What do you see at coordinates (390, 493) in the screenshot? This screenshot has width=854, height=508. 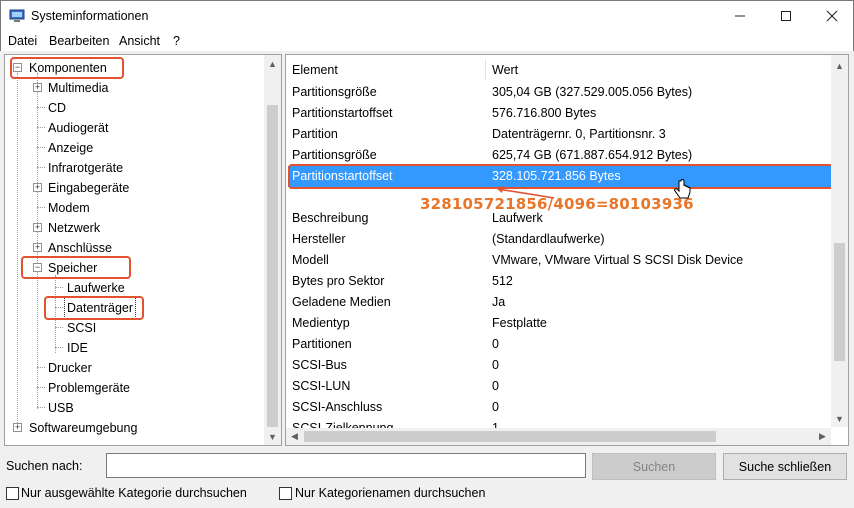 I see `only-category-names-label: Nur Kategorienamen durchsuchen` at bounding box center [390, 493].